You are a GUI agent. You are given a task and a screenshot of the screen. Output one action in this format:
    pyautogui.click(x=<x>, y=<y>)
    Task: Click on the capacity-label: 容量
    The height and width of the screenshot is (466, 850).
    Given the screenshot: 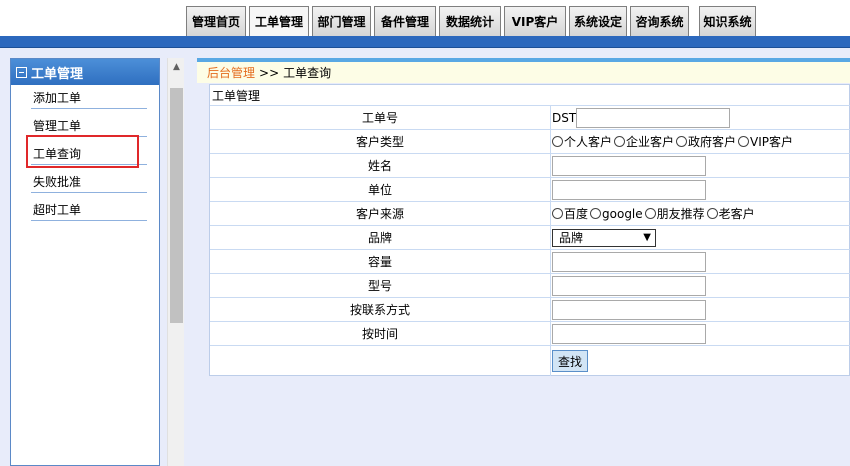 What is the action you would take?
    pyautogui.click(x=379, y=262)
    